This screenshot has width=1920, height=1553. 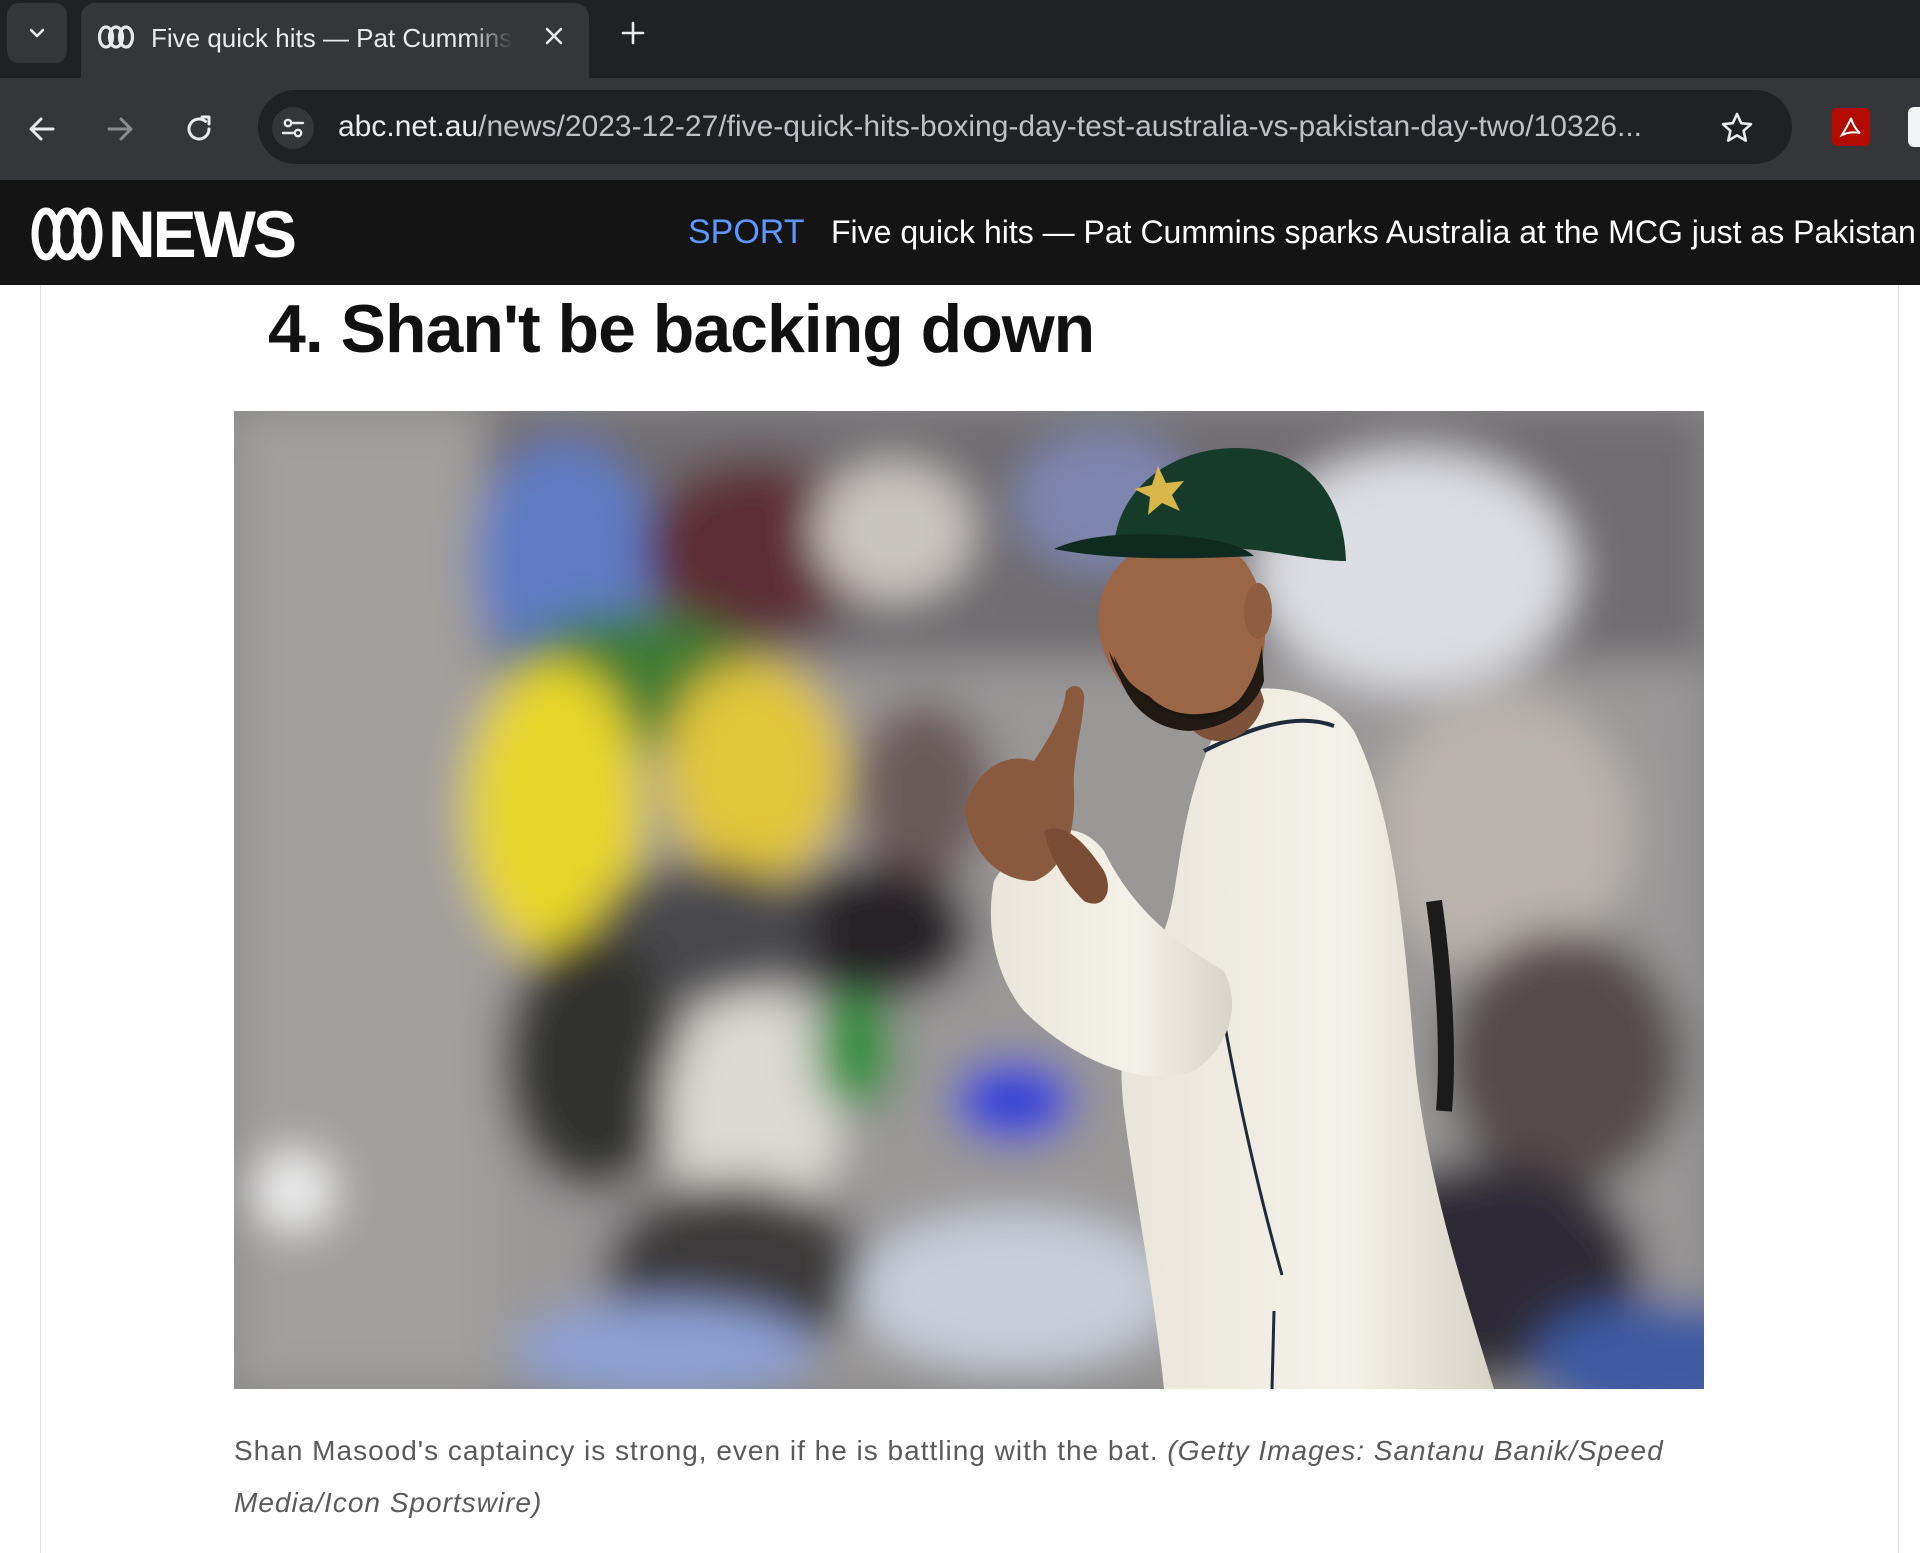 I want to click on forward-button, so click(x=120, y=129).